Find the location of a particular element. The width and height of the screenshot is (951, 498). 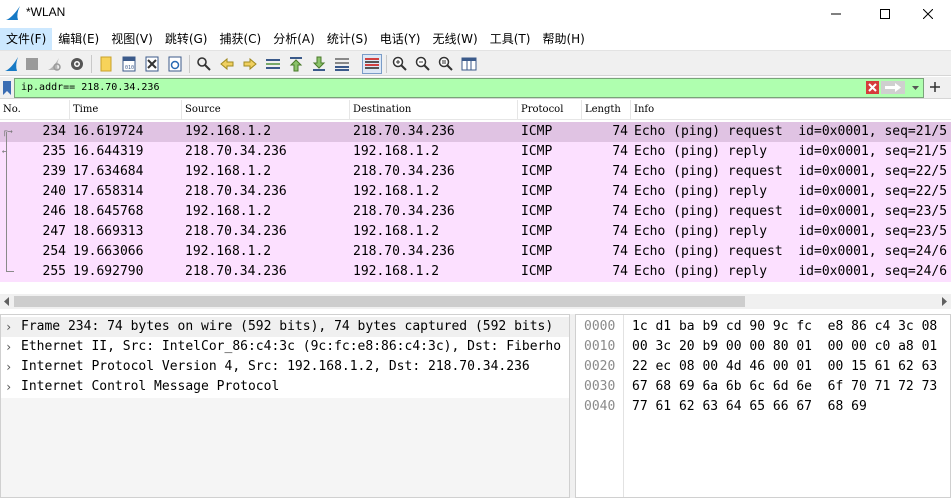

column-header-destination: Destination is located at coordinates (434, 110).